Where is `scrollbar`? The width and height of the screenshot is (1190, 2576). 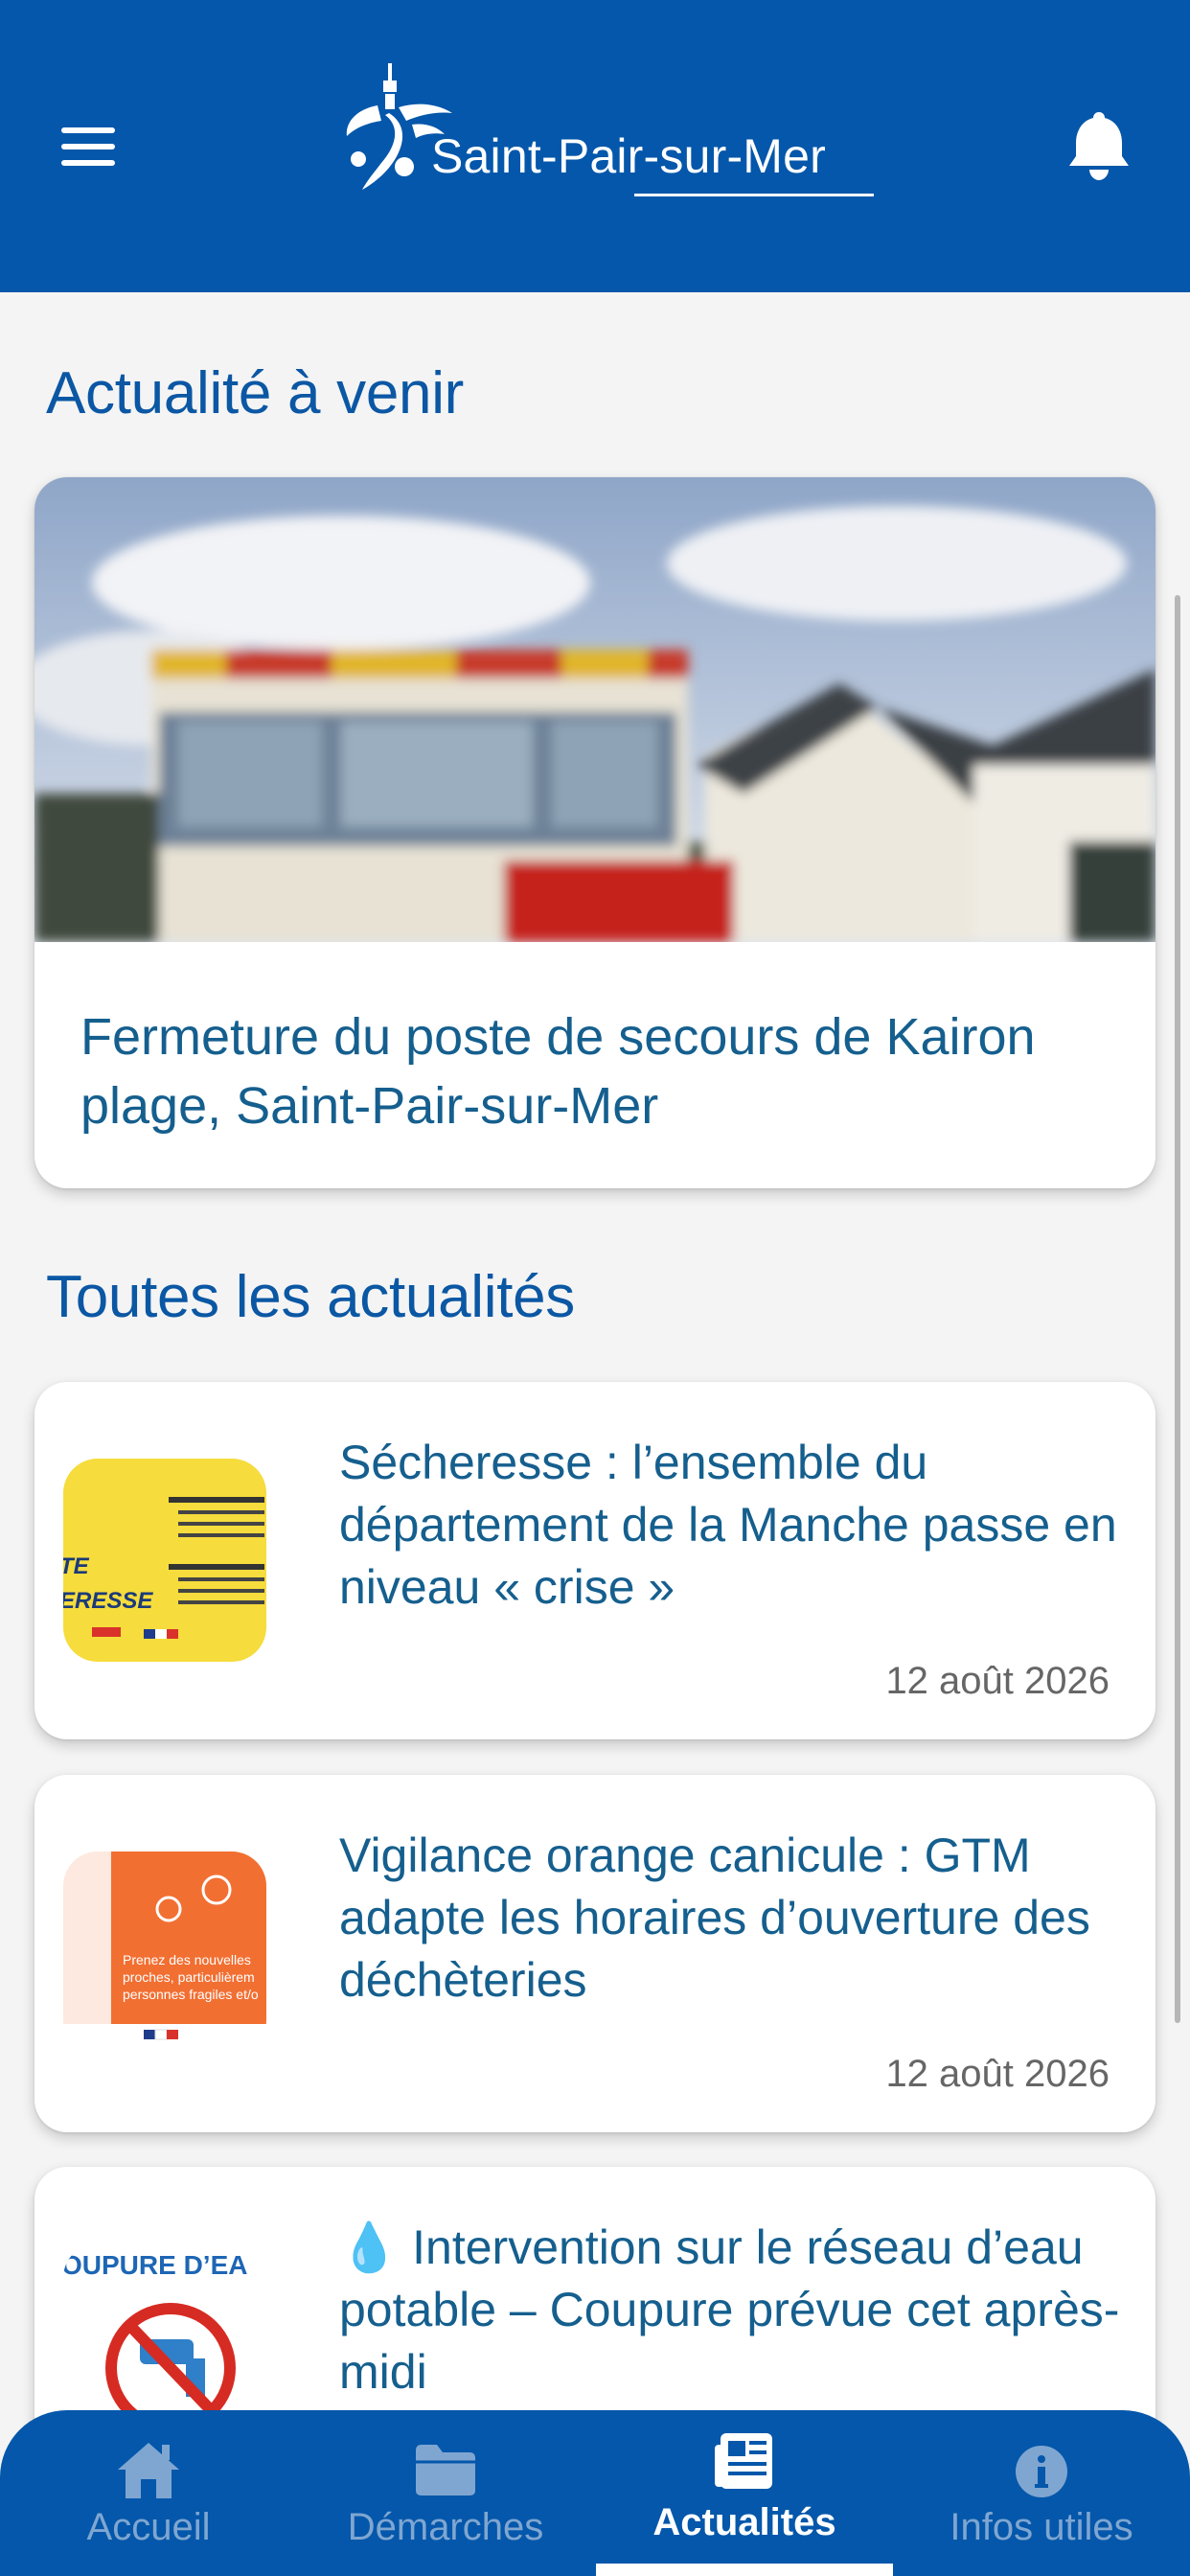 scrollbar is located at coordinates (1177, 1309).